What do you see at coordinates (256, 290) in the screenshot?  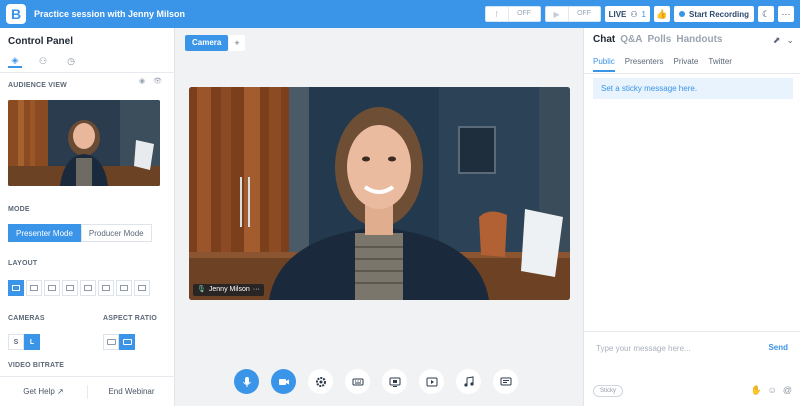 I see `name-tag-more-icon: ···` at bounding box center [256, 290].